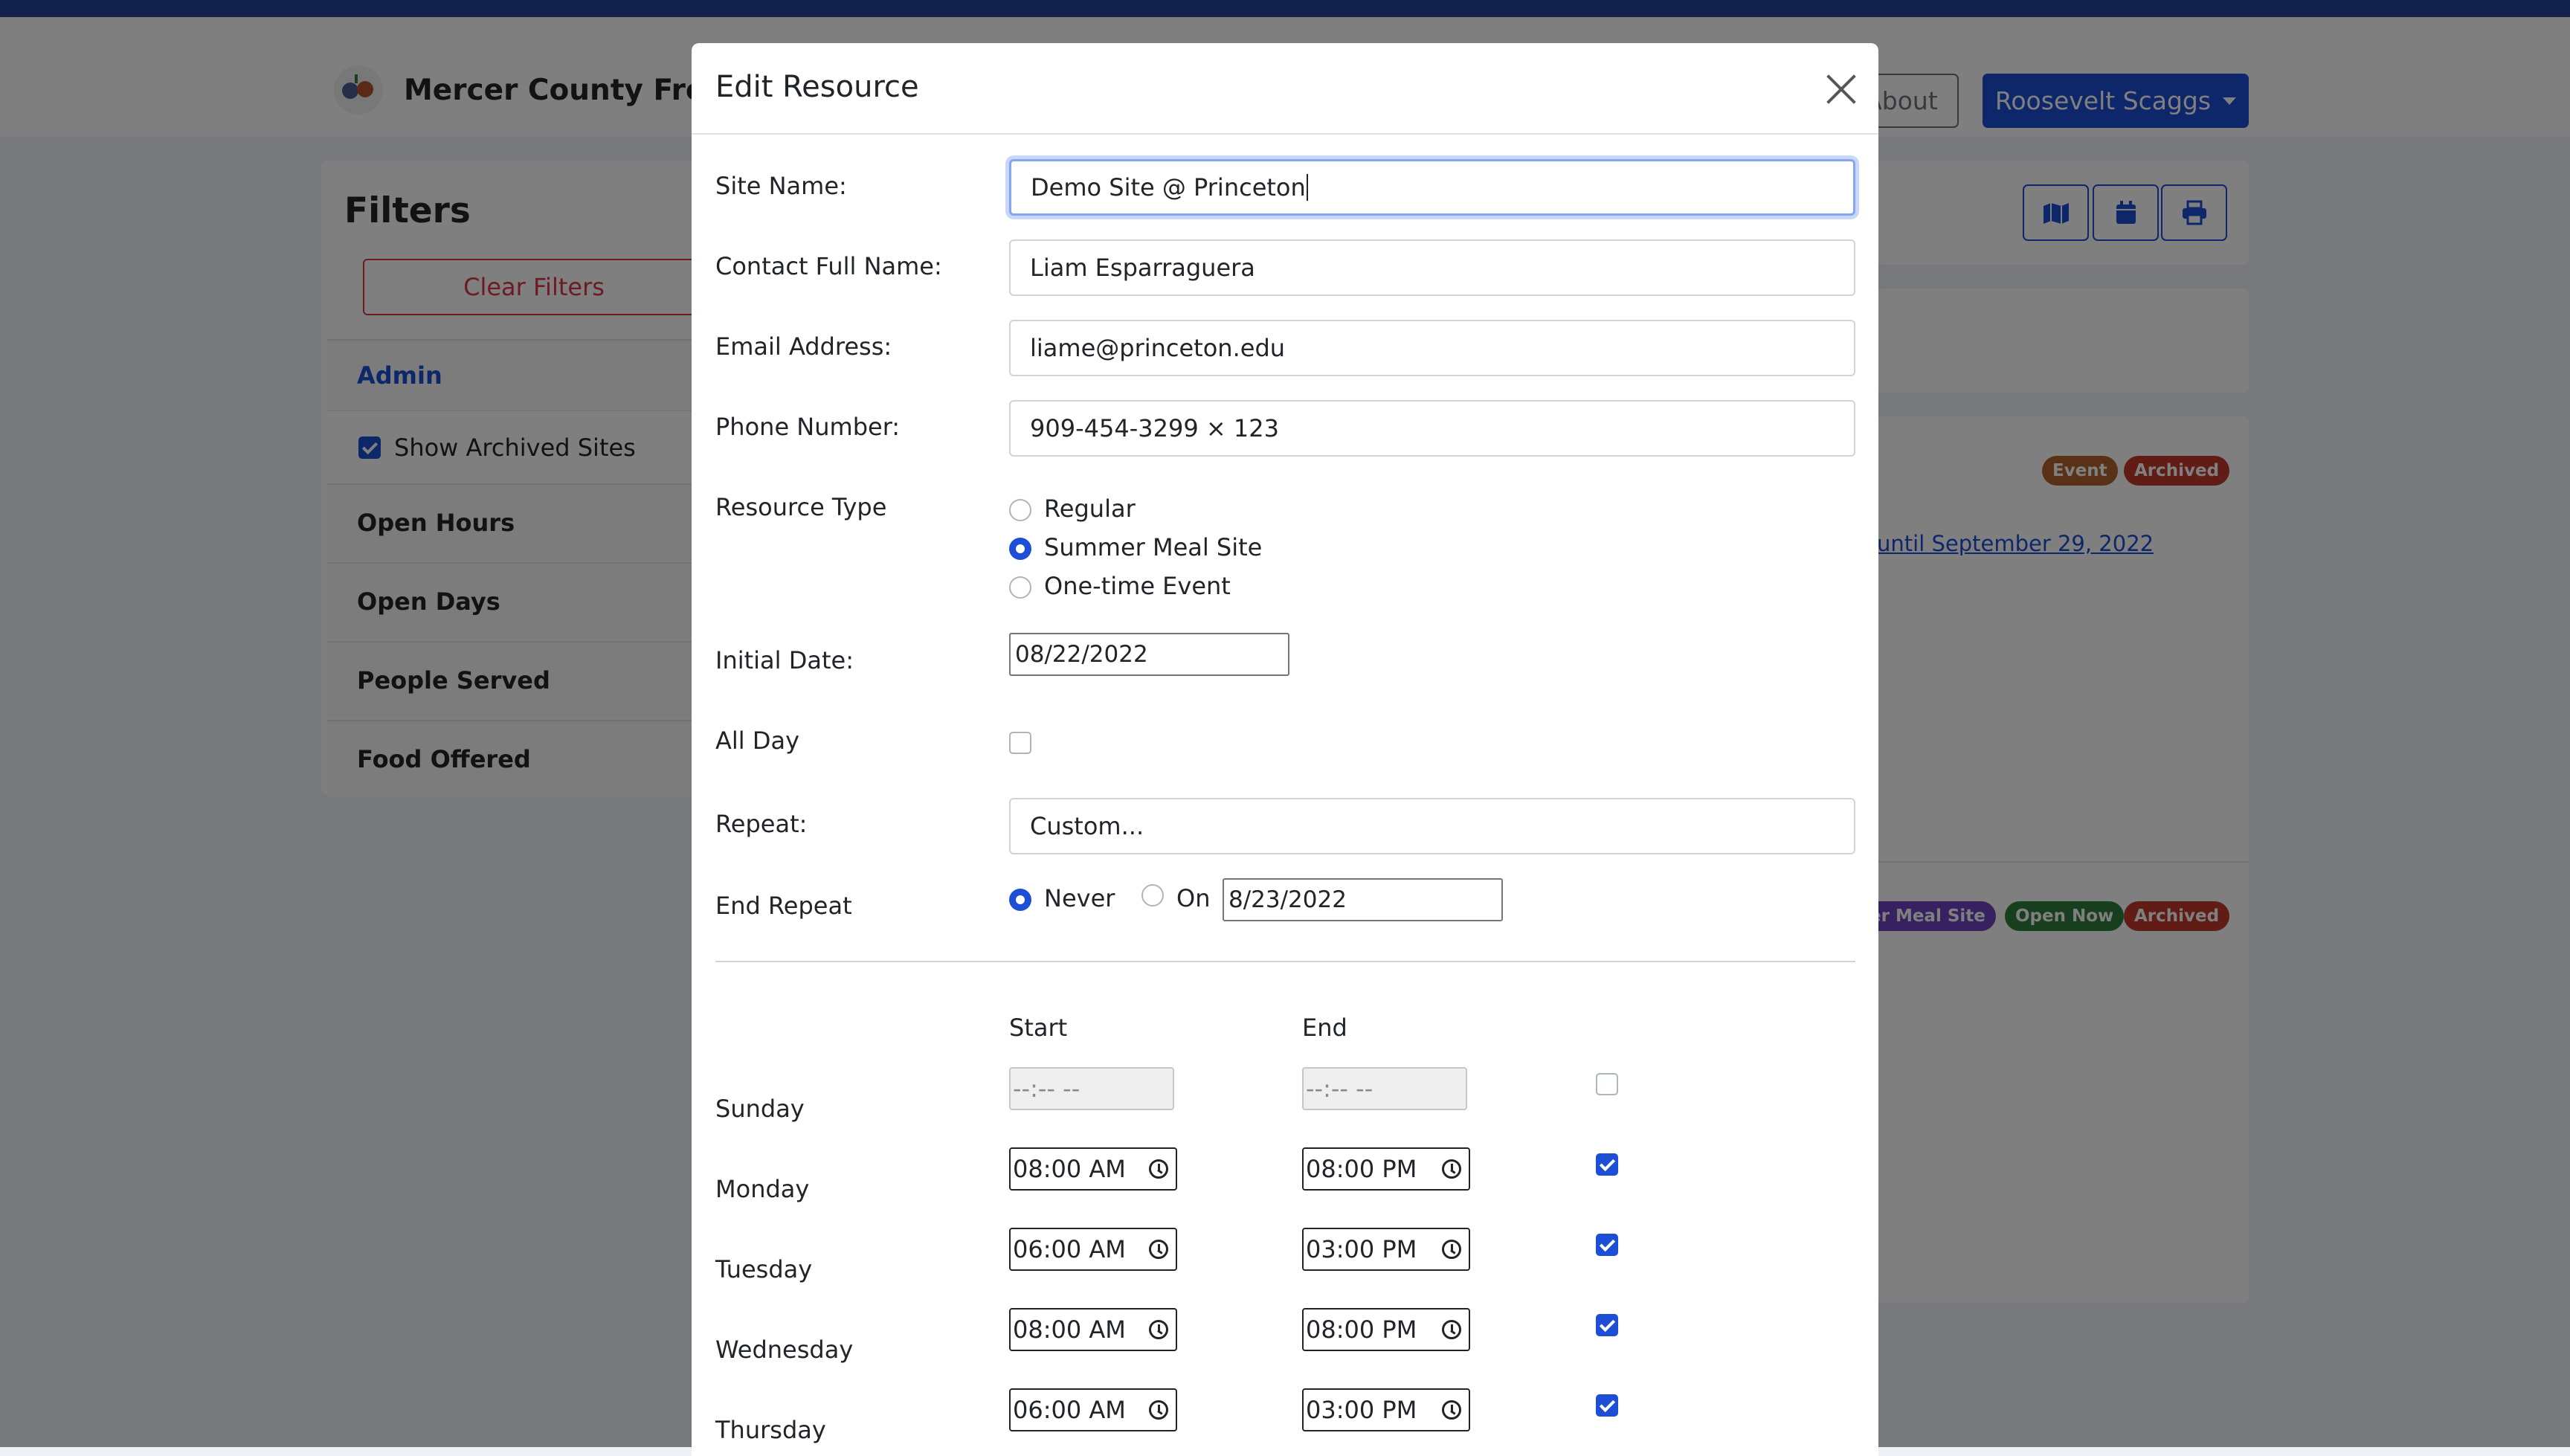  I want to click on tuesday-end-time: 03:00 PM, so click(1386, 1249).